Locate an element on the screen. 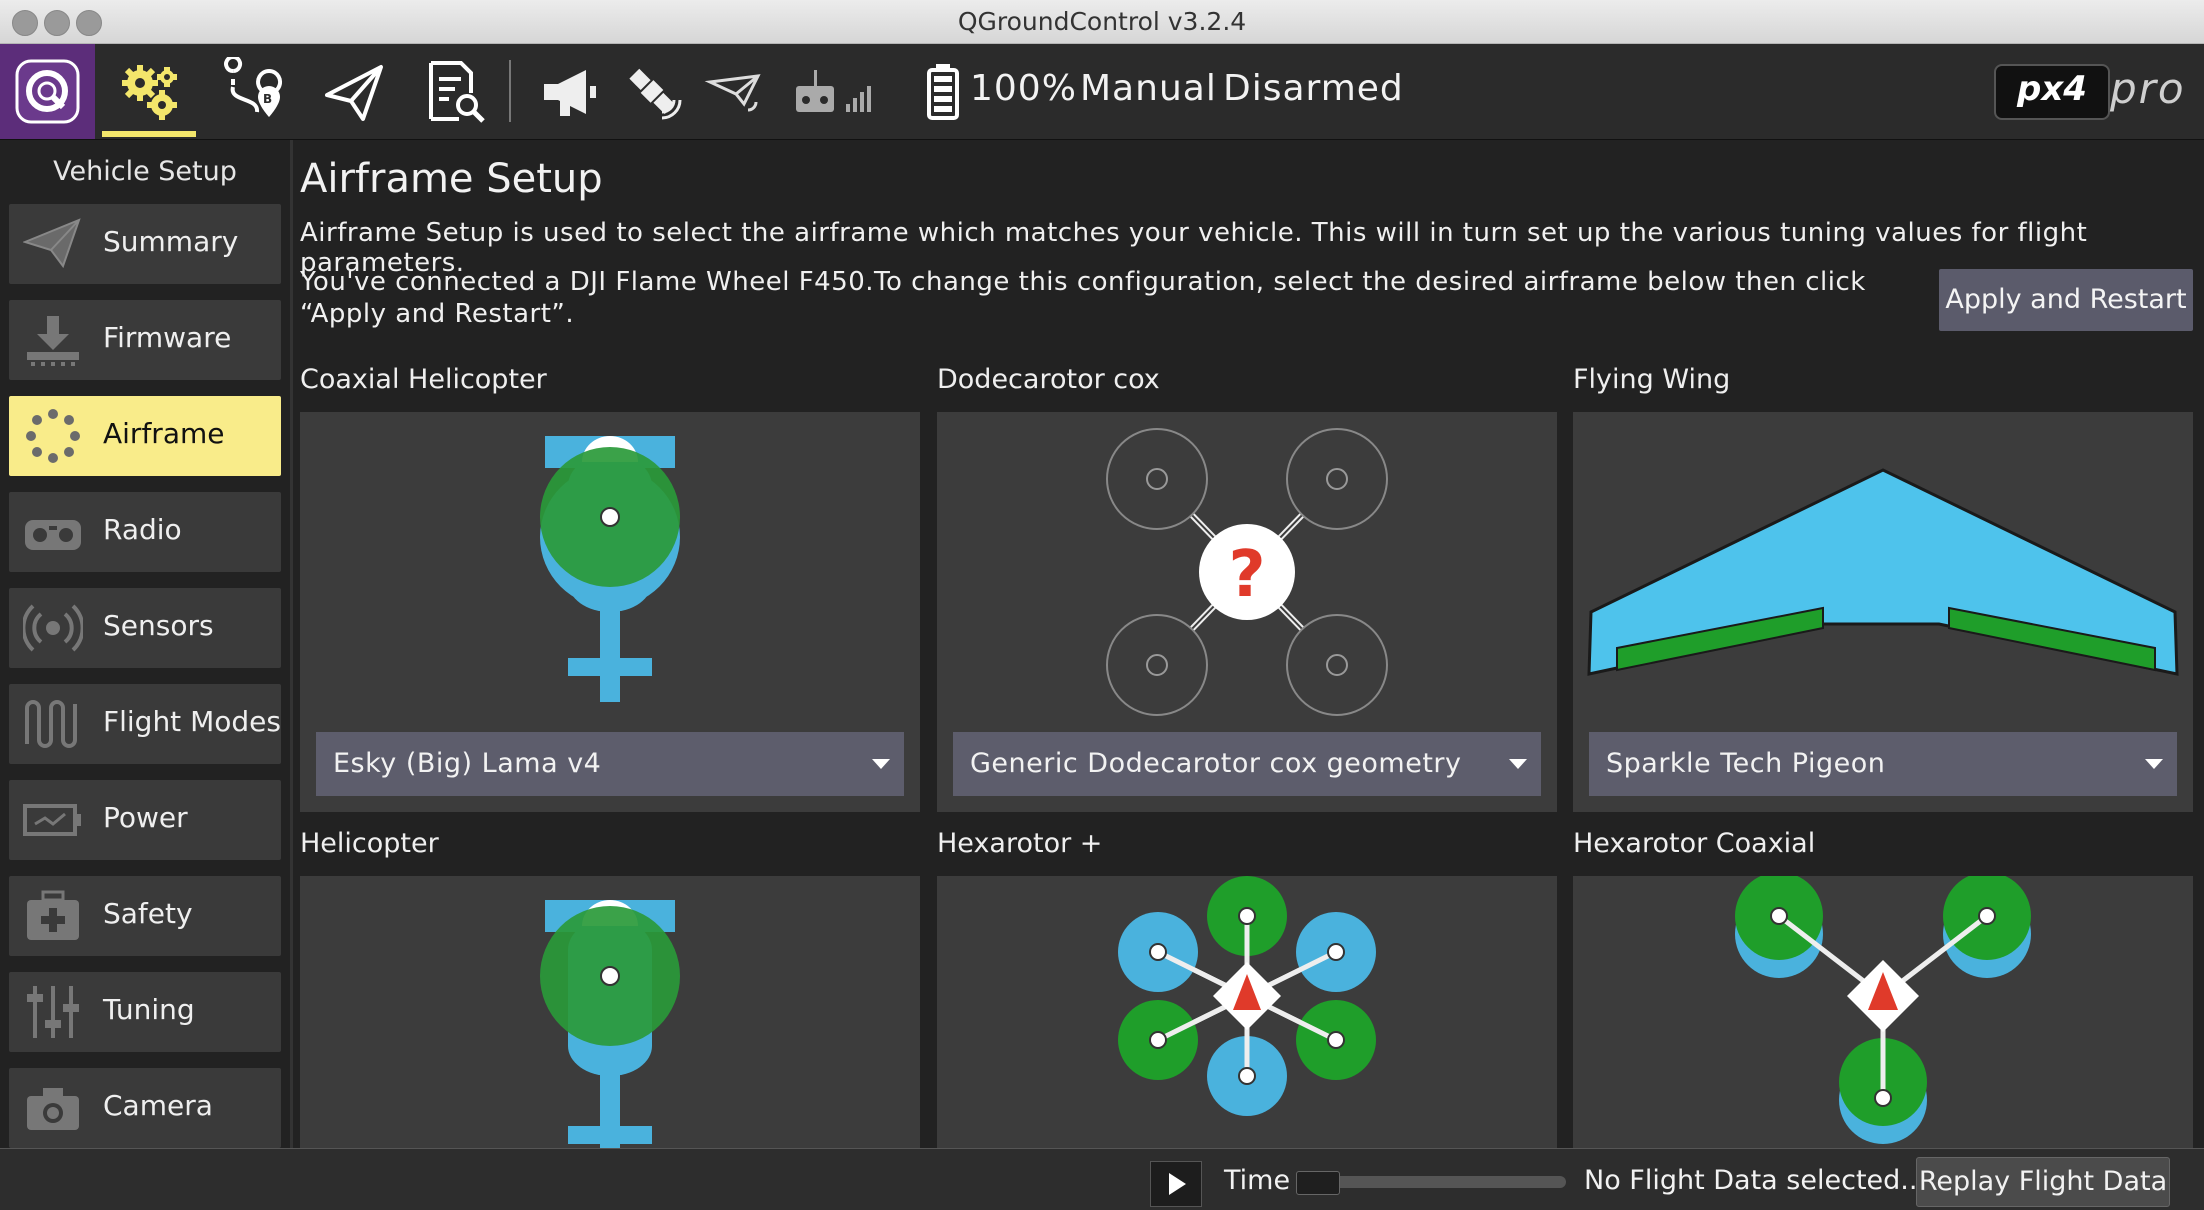 The image size is (2204, 1210). airframe-category-label: Flying Wing is located at coordinates (1652, 379).